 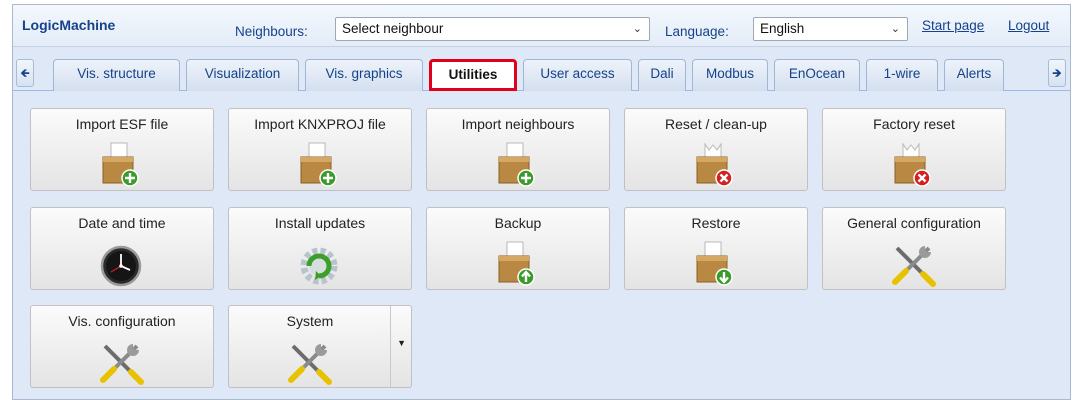 What do you see at coordinates (401, 343) in the screenshot?
I see `dropdown-arrow-icon: ▼` at bounding box center [401, 343].